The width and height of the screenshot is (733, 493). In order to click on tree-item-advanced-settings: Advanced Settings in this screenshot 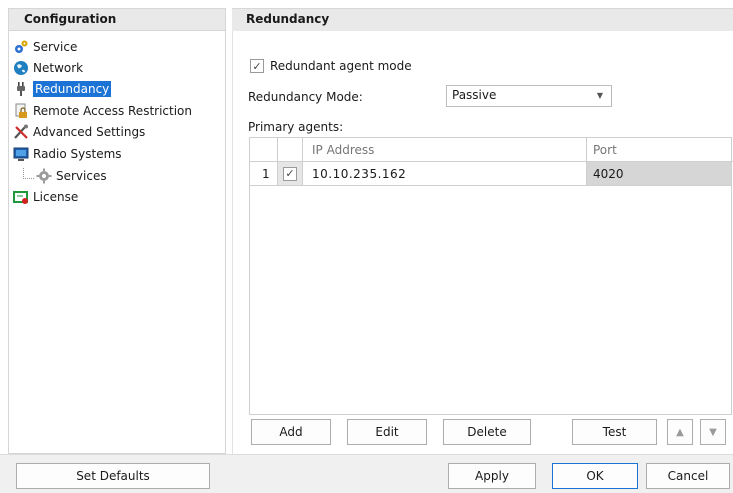, I will do `click(79, 132)`.